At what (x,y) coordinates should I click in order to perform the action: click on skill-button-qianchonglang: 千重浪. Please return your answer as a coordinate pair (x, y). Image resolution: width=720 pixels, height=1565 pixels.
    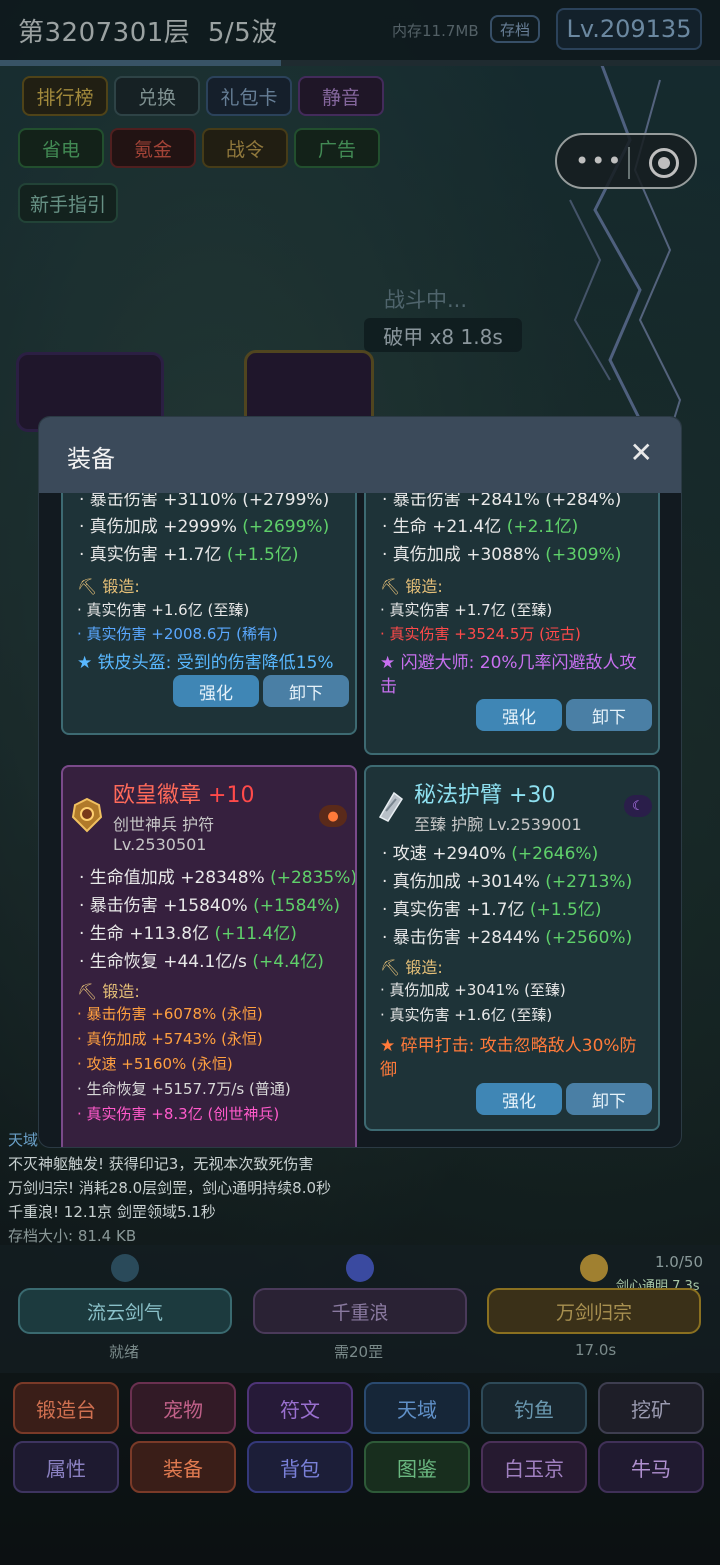
    Looking at the image, I should click on (360, 1311).